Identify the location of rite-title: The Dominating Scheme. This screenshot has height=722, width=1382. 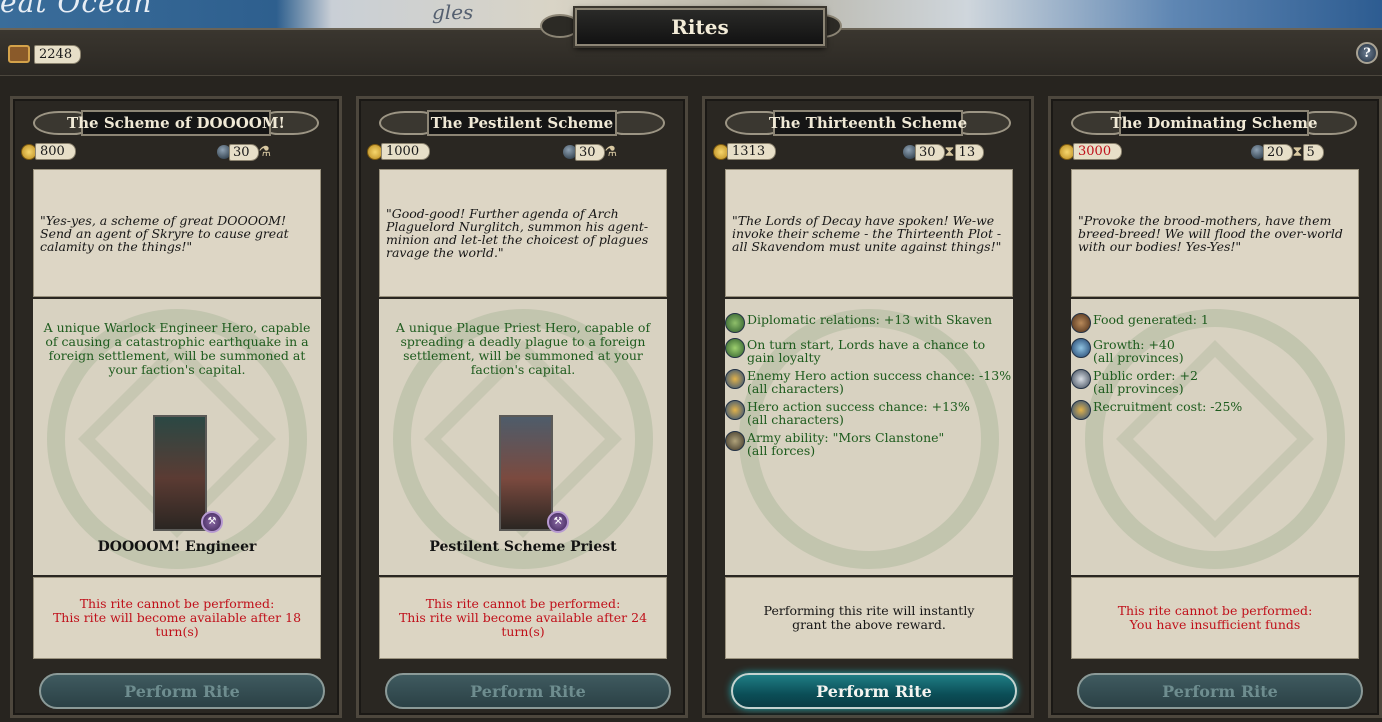
(1214, 123).